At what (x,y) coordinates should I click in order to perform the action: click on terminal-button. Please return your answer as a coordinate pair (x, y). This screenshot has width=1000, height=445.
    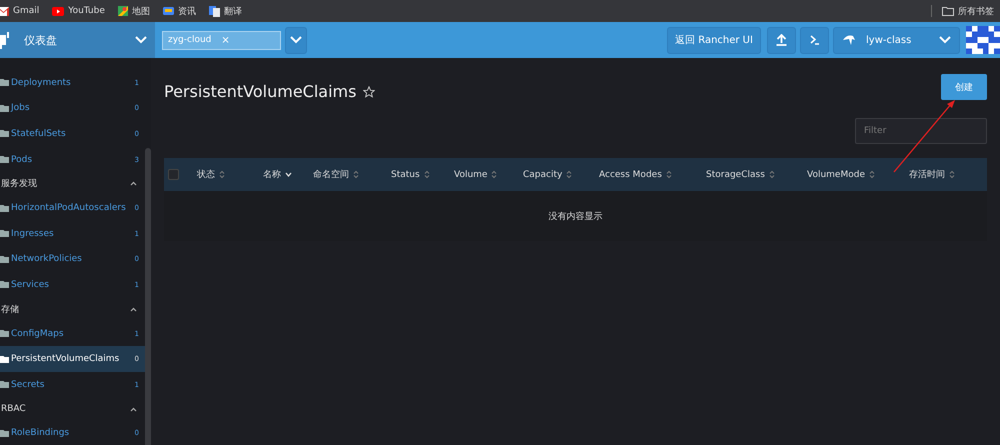
    Looking at the image, I should click on (814, 40).